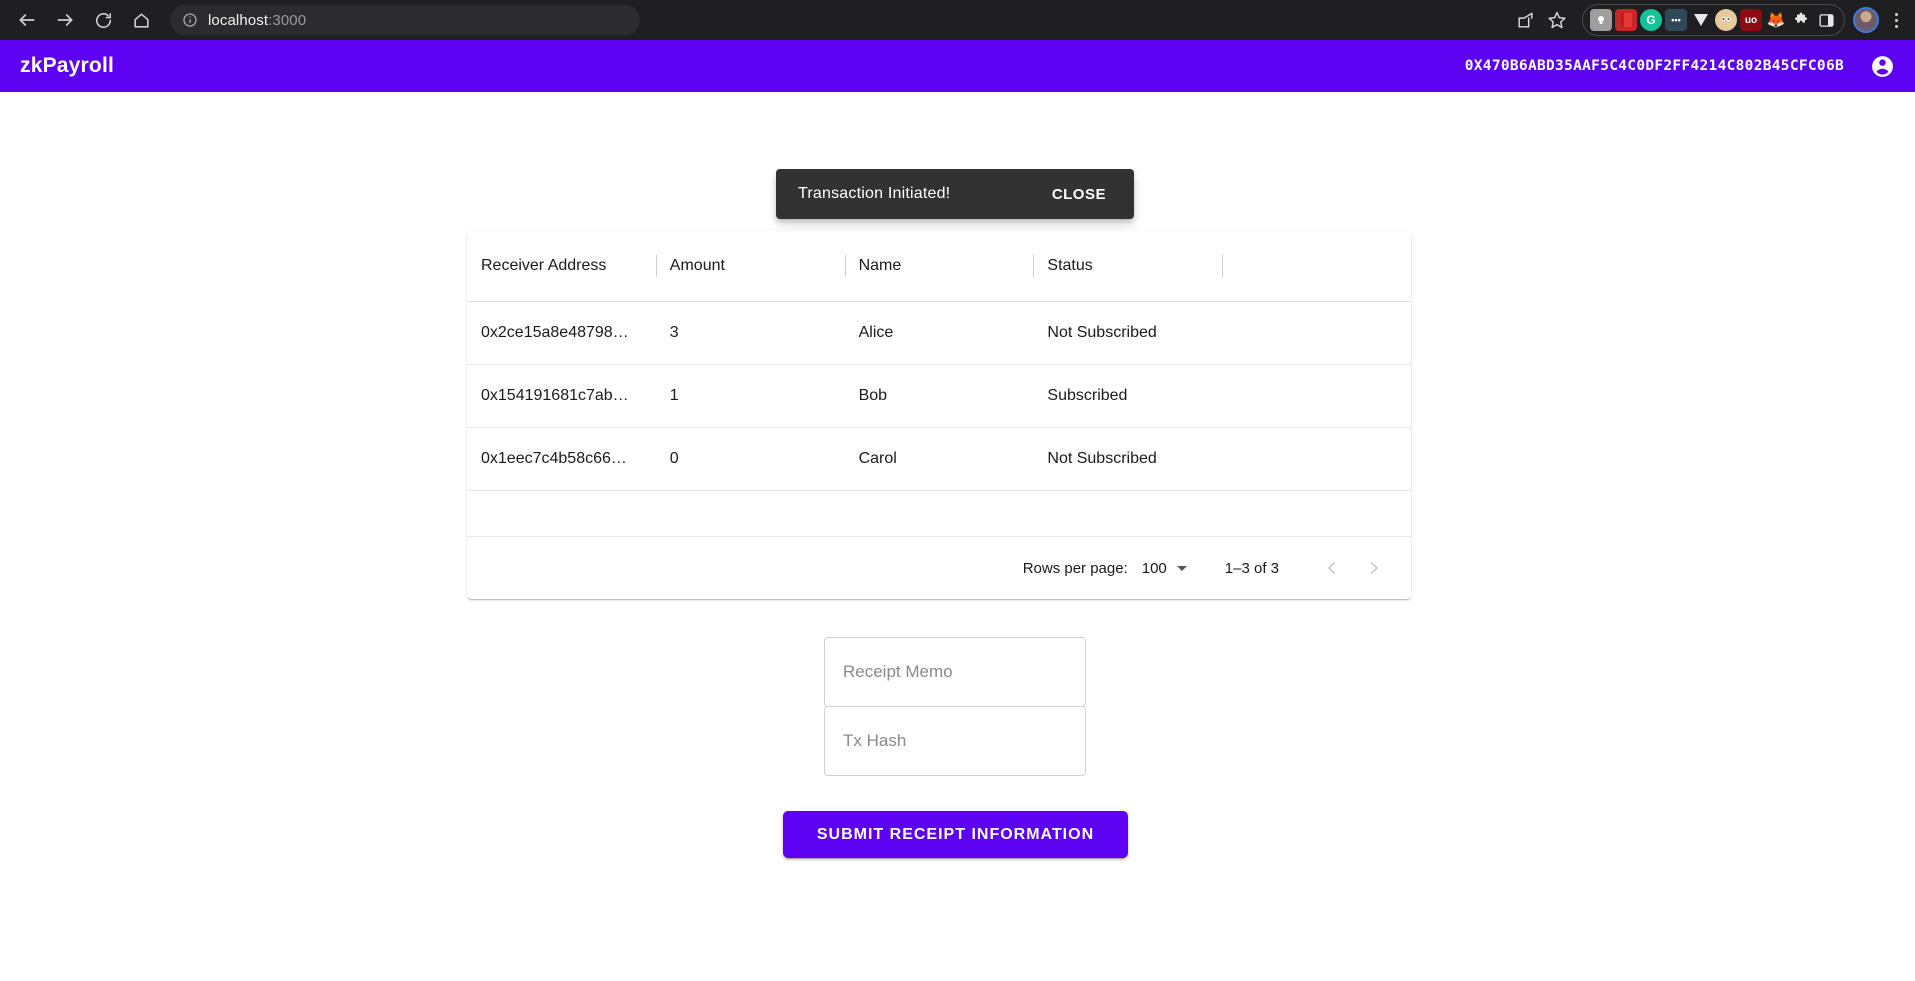 The width and height of the screenshot is (1915, 981). I want to click on lightbulb-glyph, so click(1601, 20).